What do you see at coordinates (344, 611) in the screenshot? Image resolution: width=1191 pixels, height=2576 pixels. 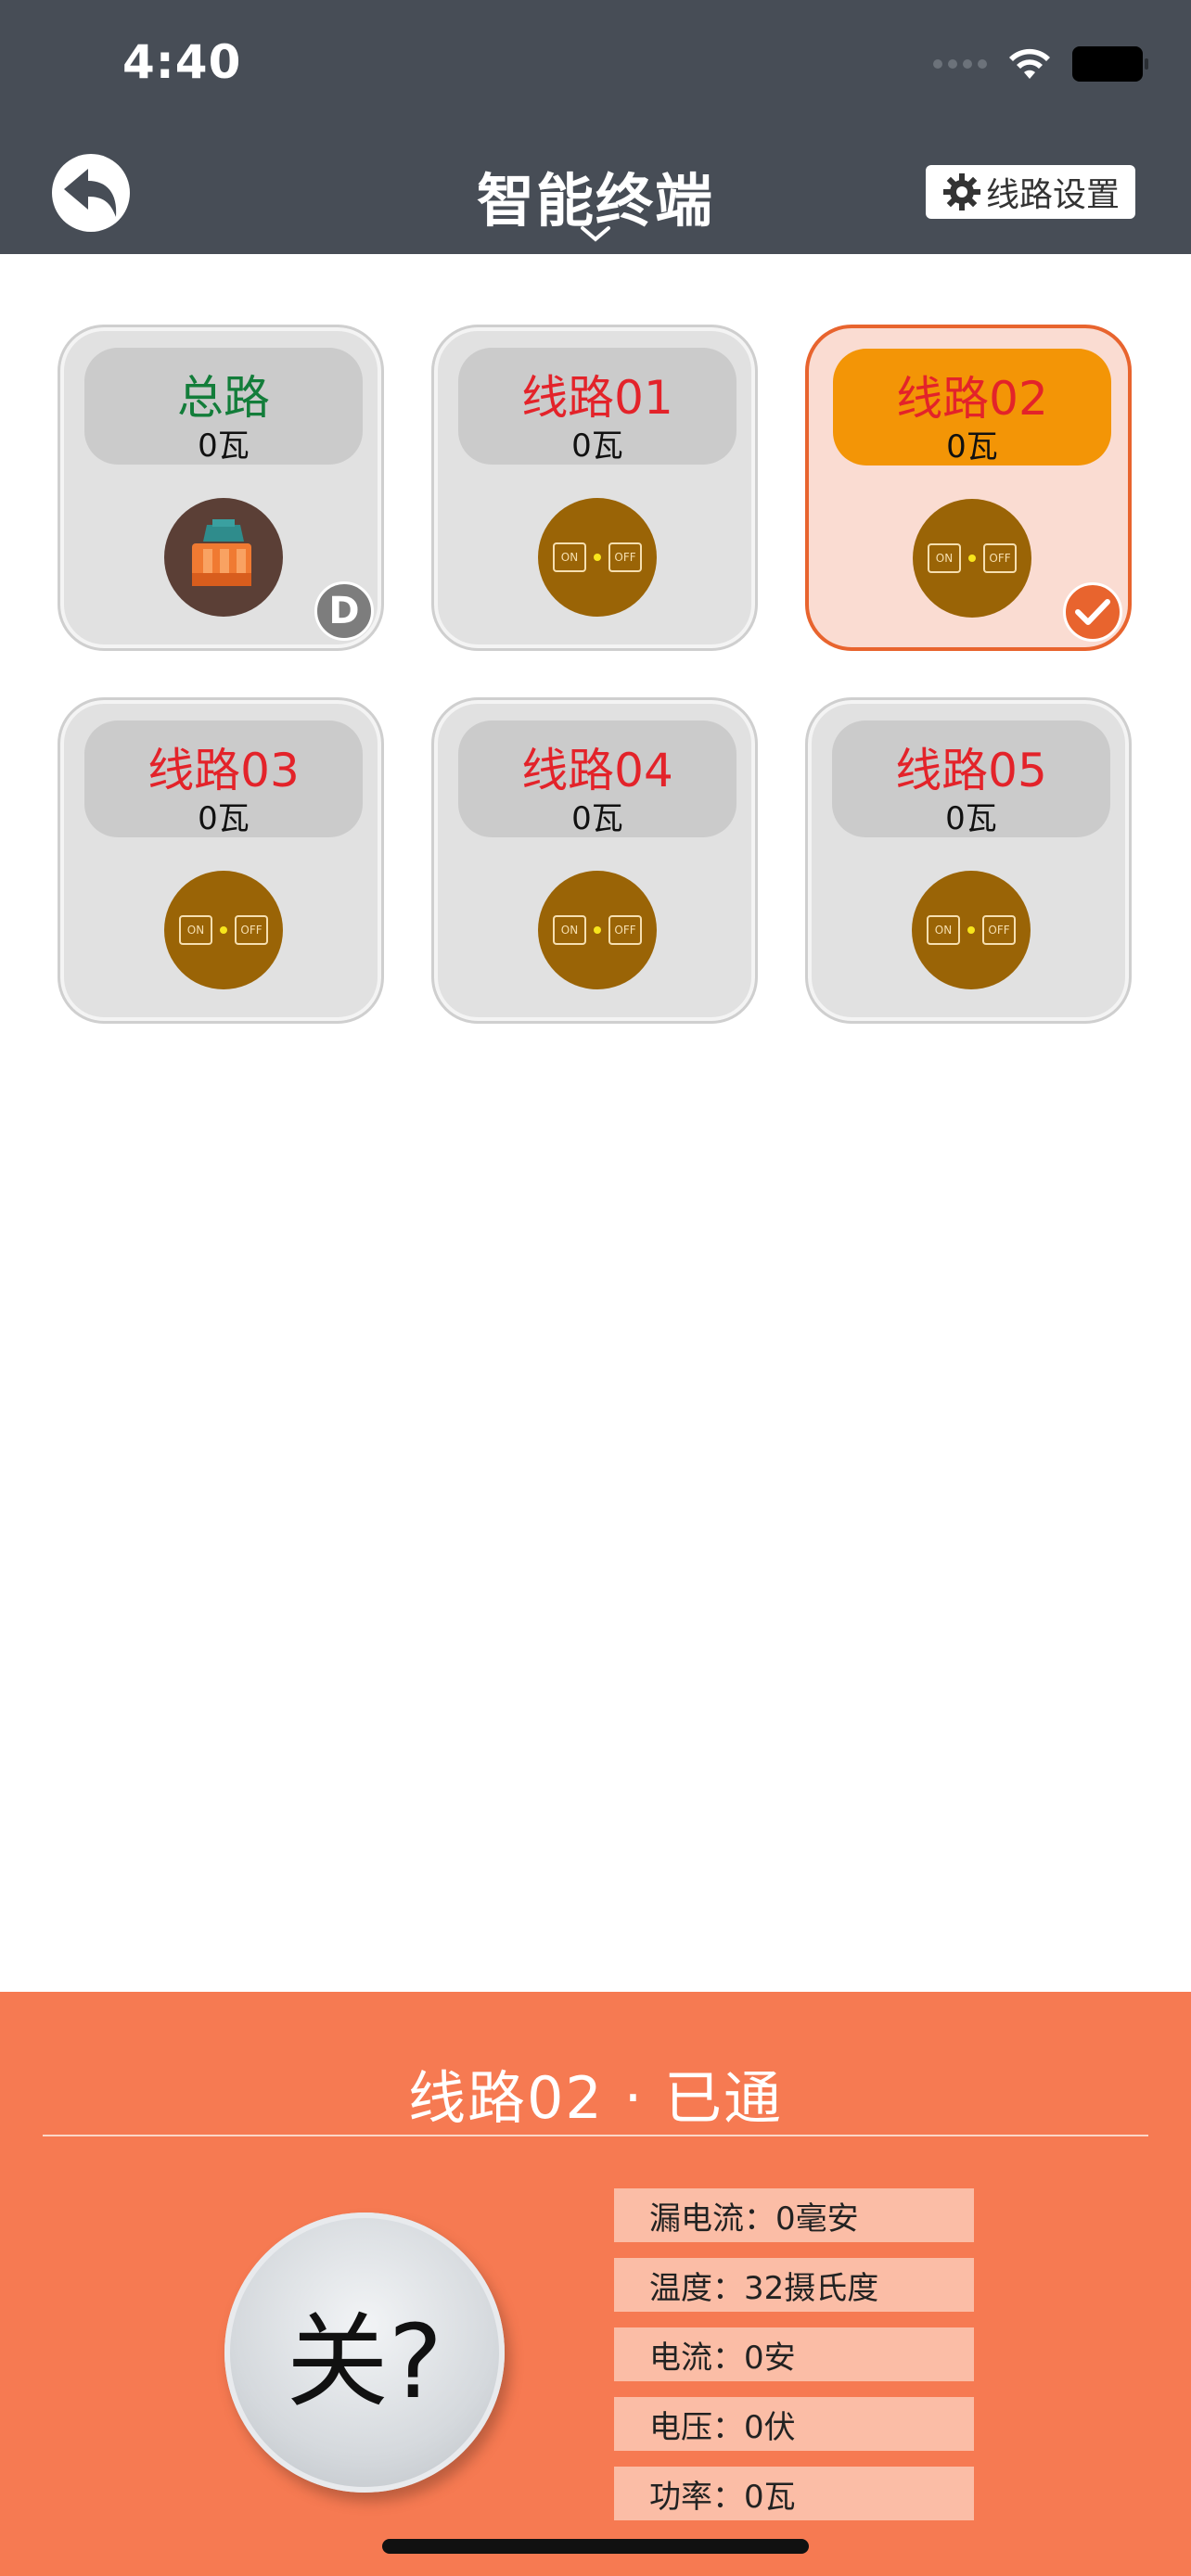 I see `badge-d: D` at bounding box center [344, 611].